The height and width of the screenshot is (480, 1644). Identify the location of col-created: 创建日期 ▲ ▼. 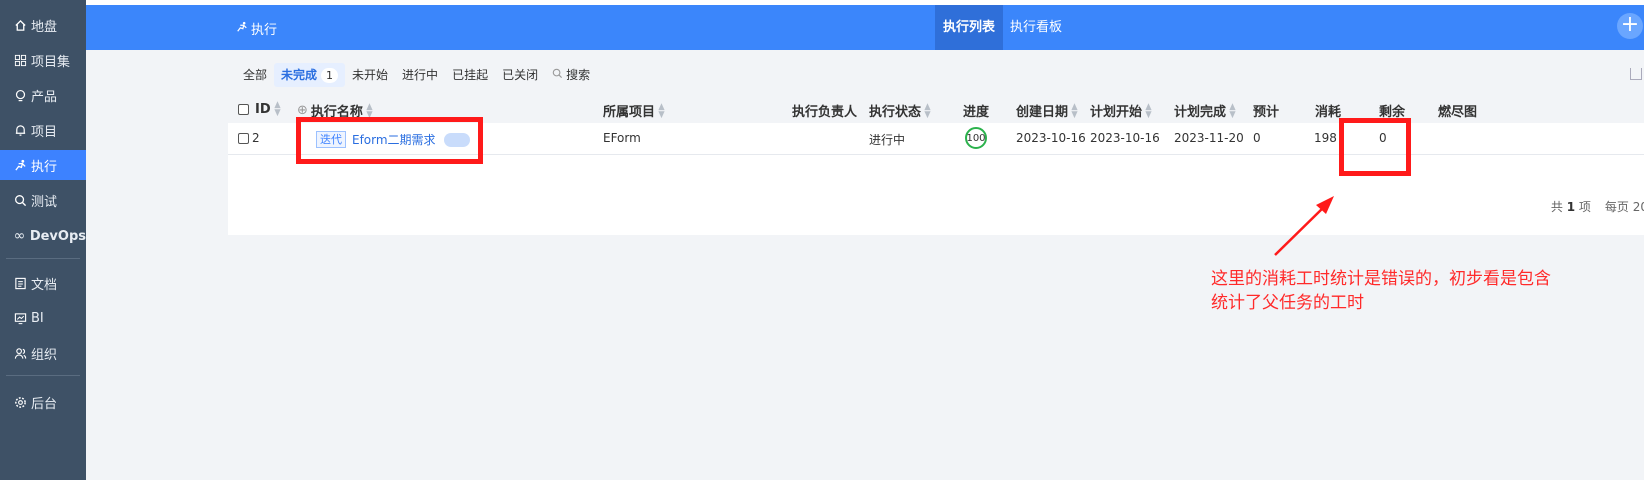
(1047, 110).